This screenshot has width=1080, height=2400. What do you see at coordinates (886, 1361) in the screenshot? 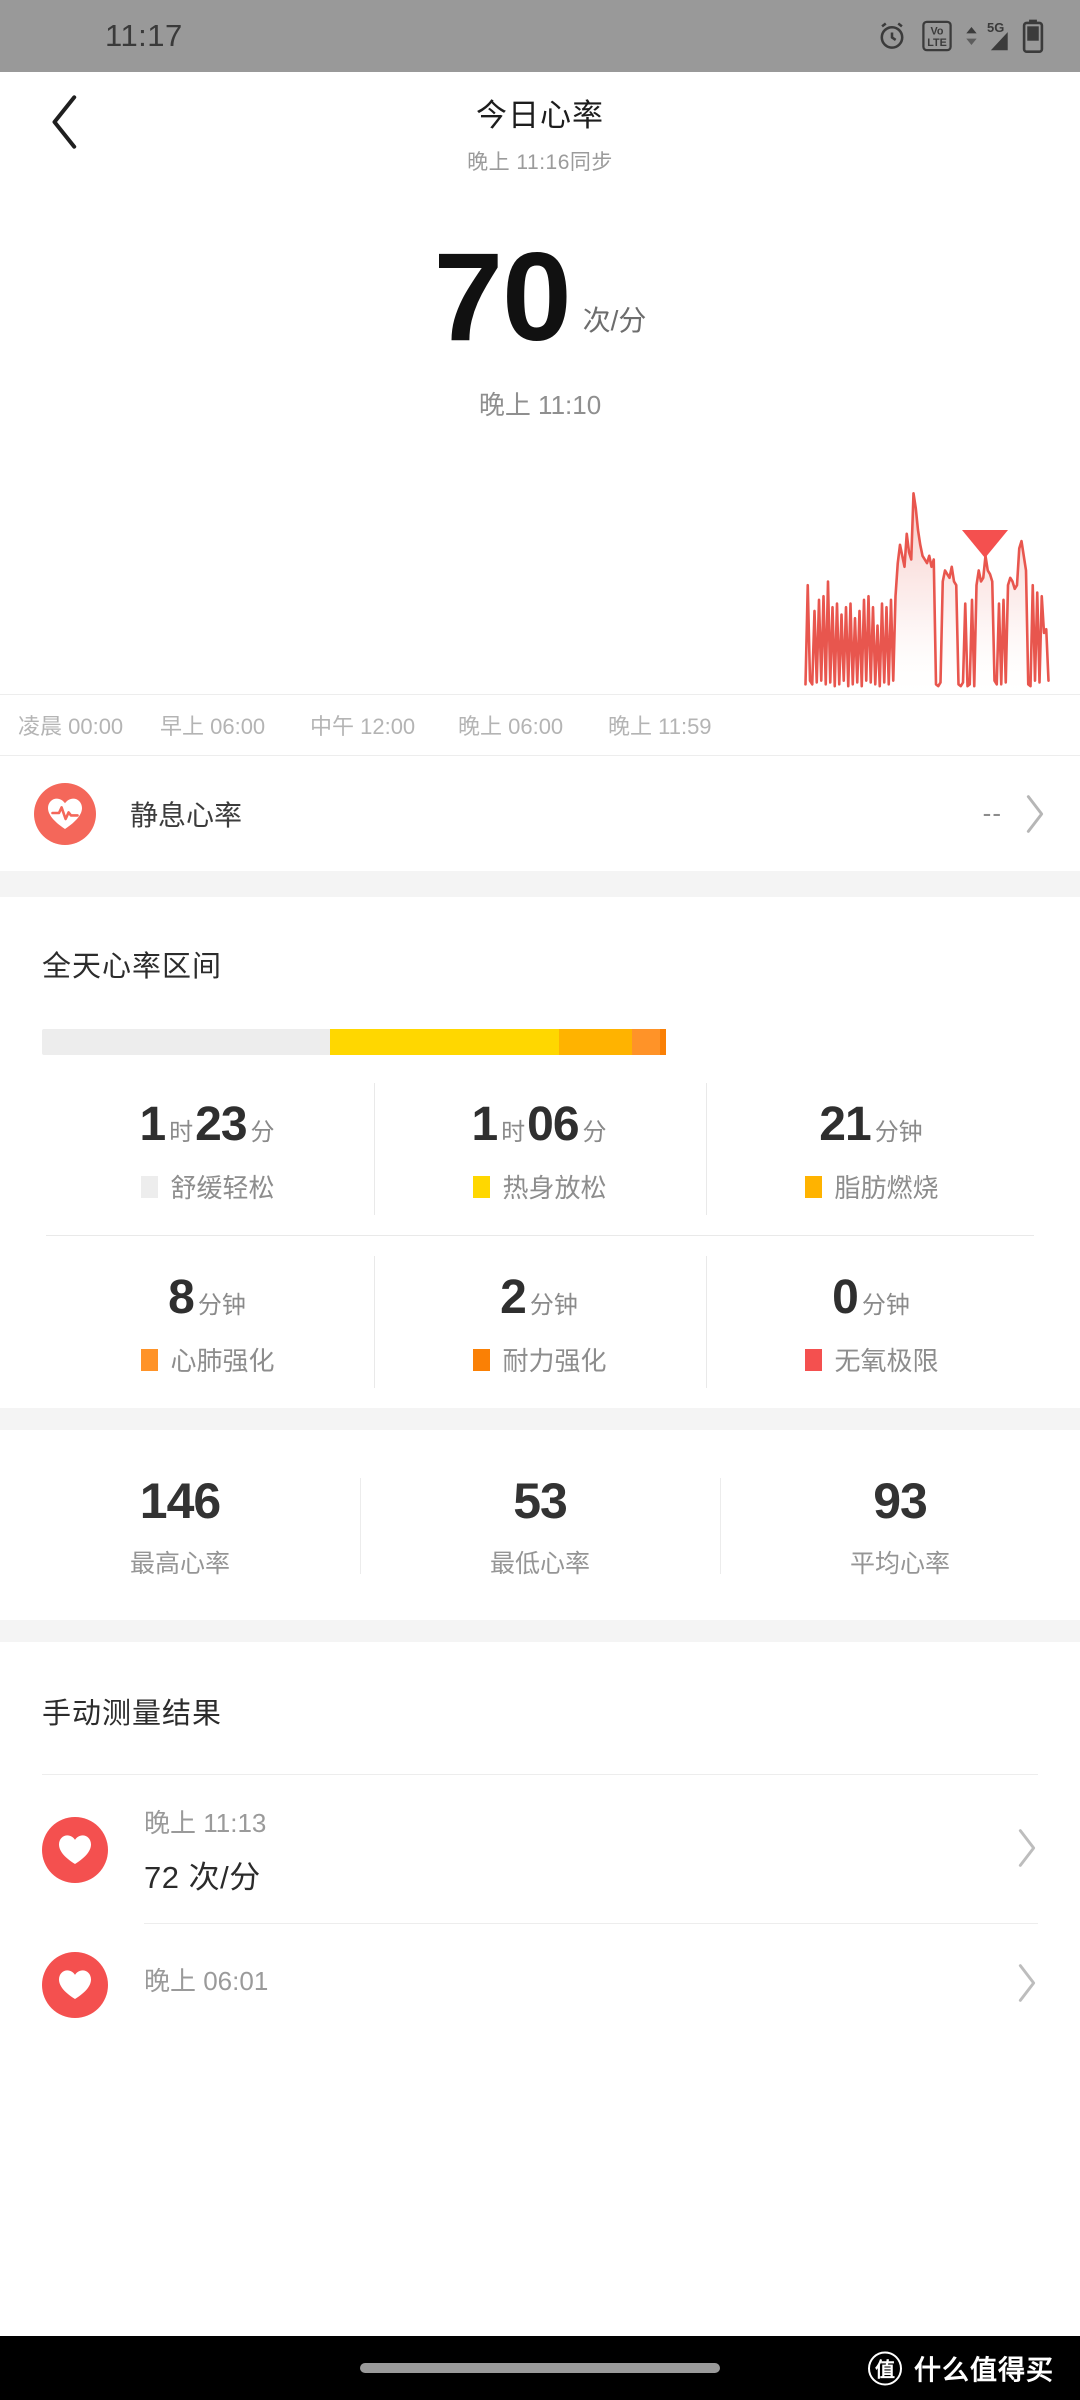
I see `zone-label-5: 无氧极限` at bounding box center [886, 1361].